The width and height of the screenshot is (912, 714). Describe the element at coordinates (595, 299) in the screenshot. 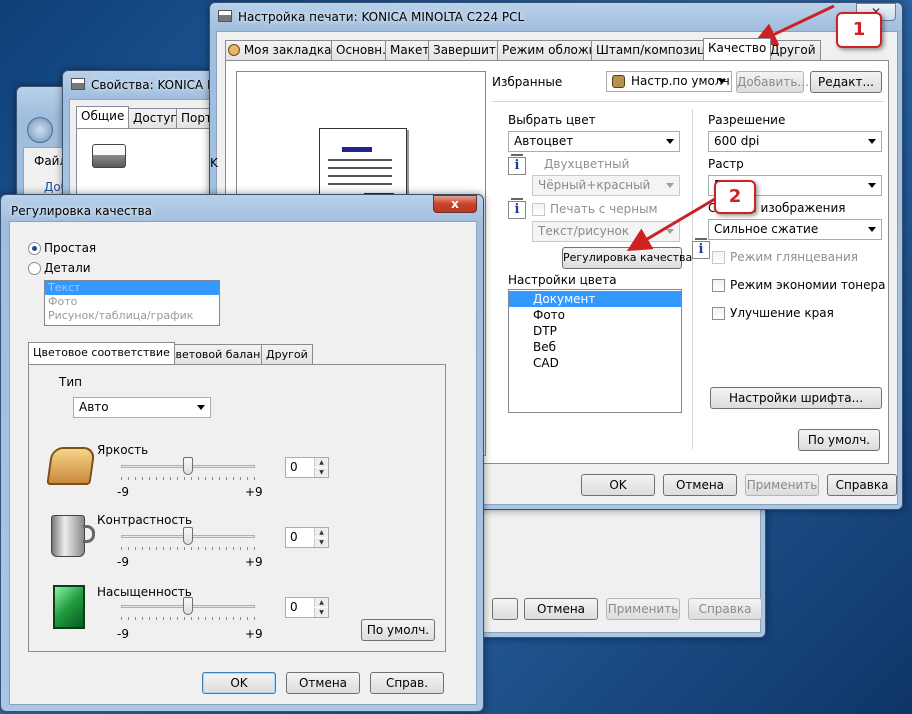

I see `list-item: Документ` at that location.